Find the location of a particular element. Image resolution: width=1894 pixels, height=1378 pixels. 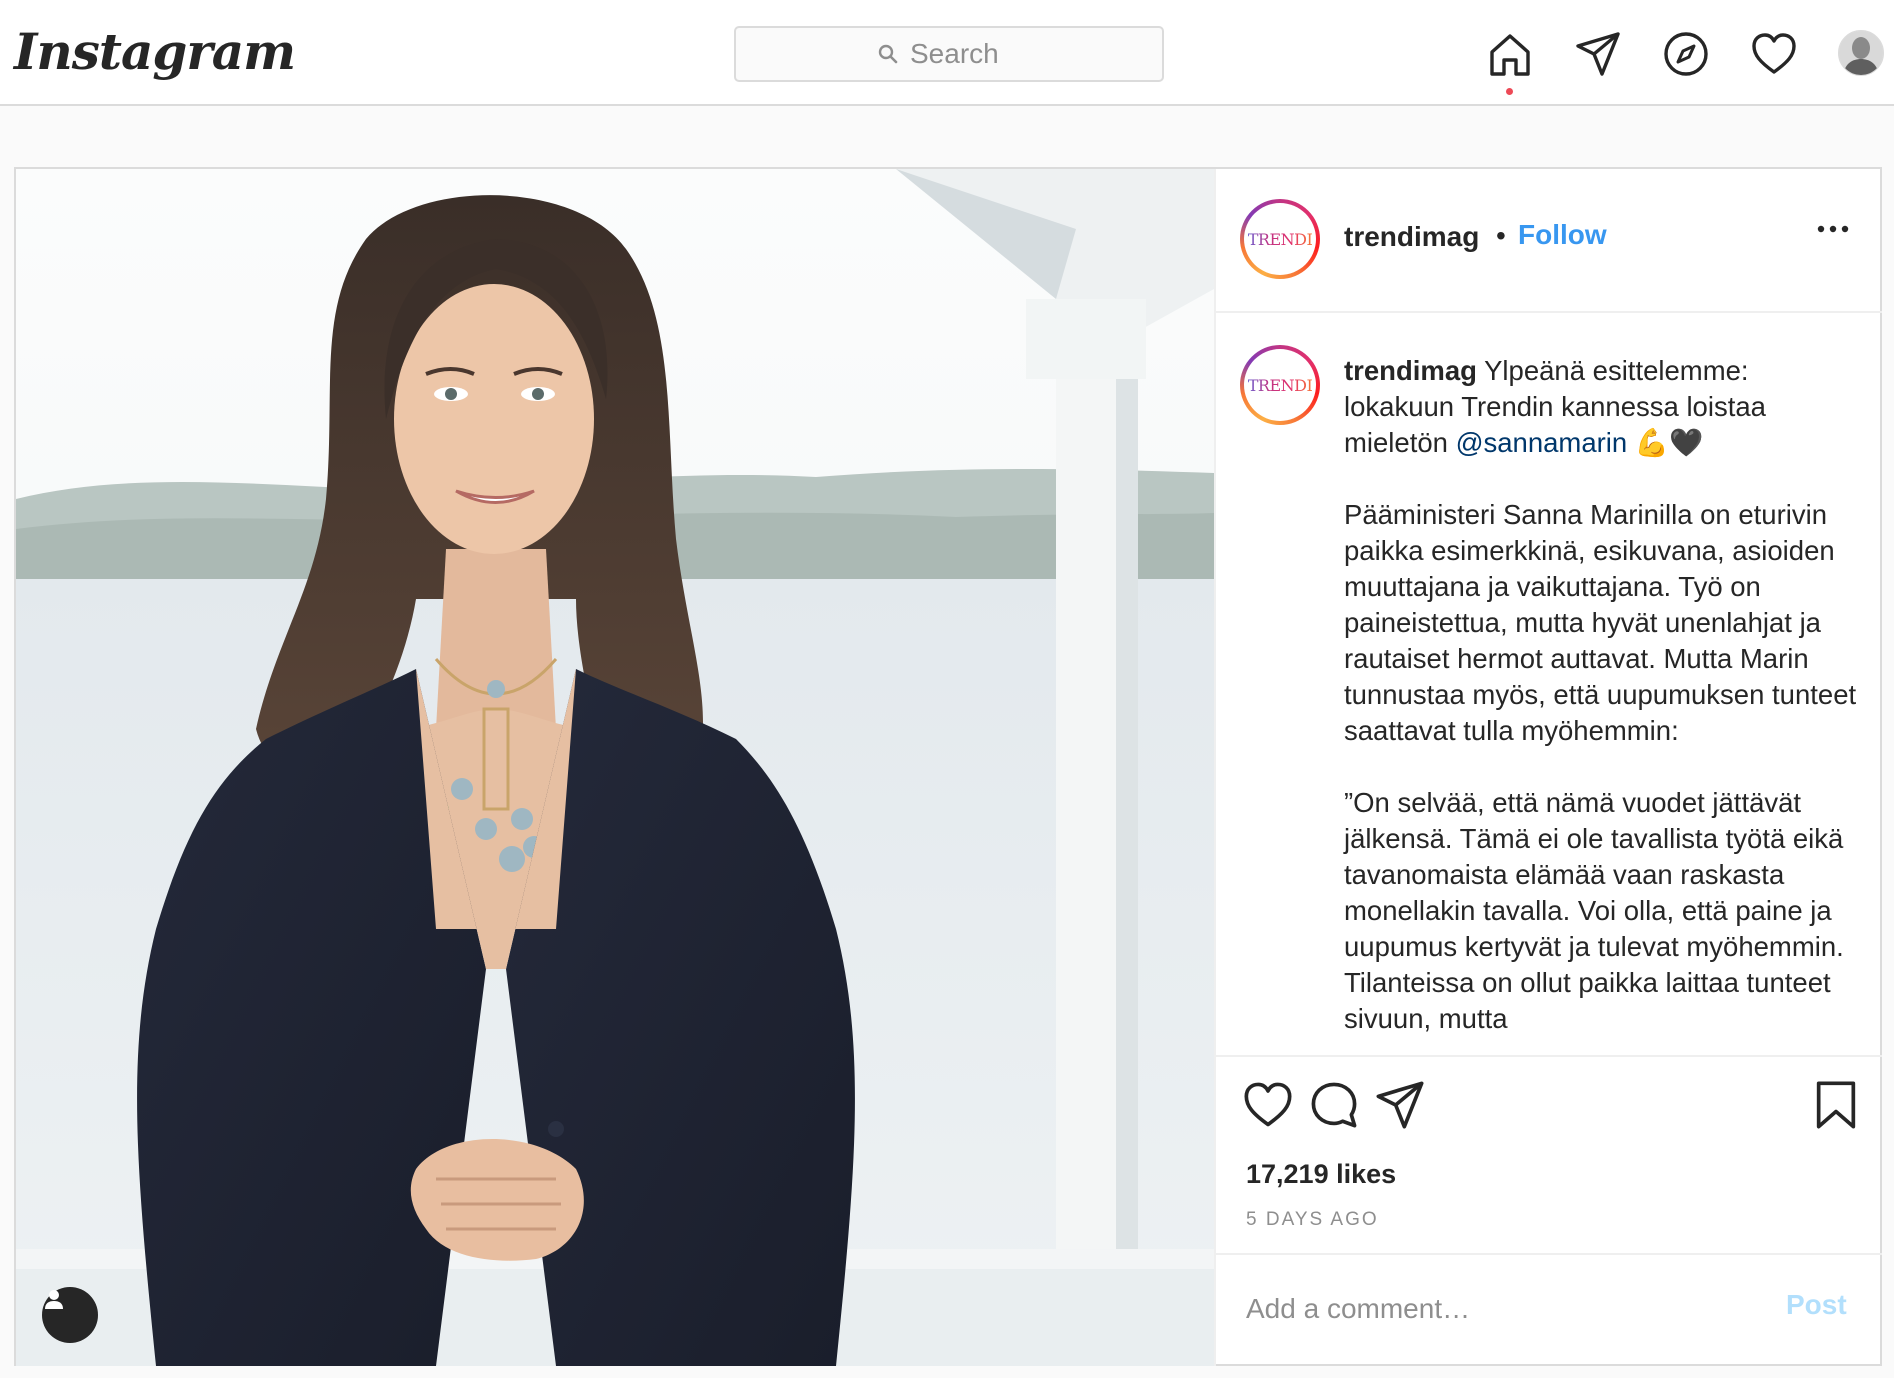

caption-avatar-text: TRENDI is located at coordinates (1280, 385).